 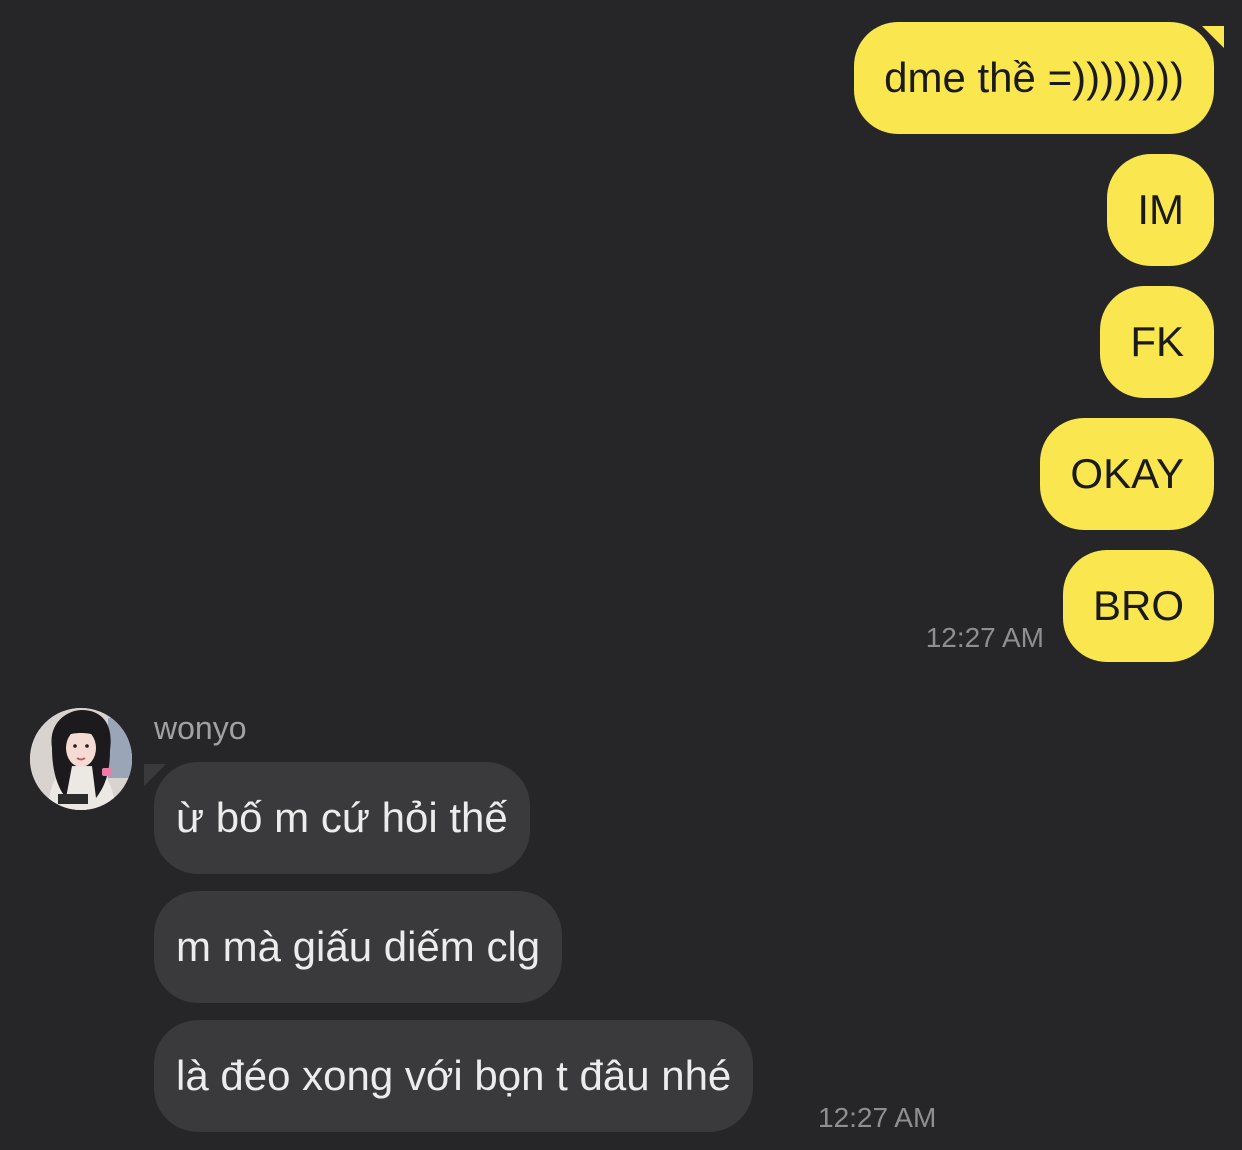 I want to click on sent-message-bubble: dme thề =)))))))), so click(x=1034, y=78).